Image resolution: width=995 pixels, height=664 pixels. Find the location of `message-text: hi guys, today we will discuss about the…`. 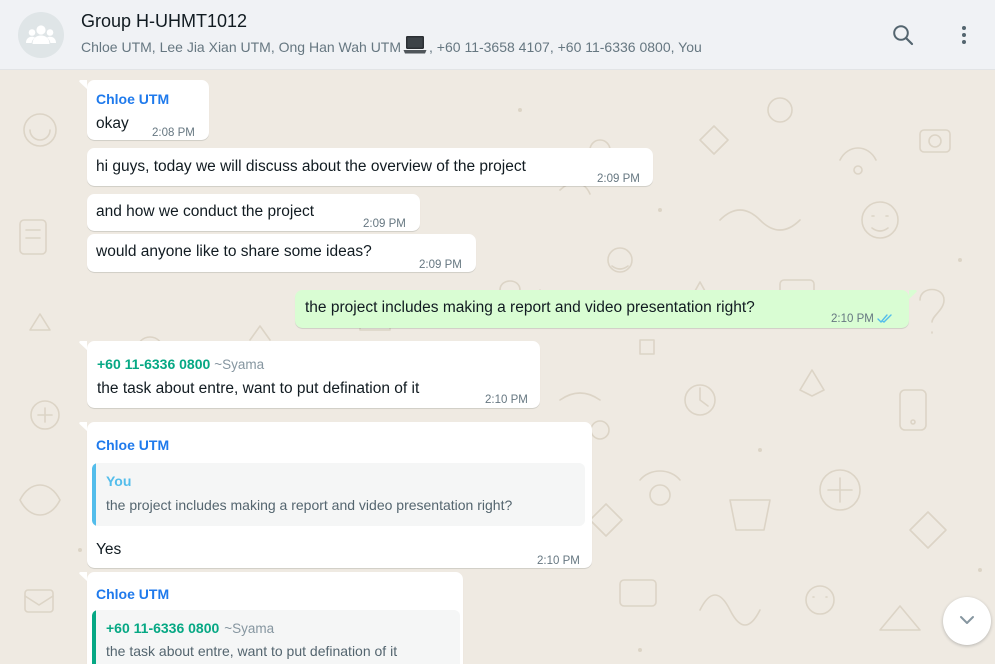

message-text: hi guys, today we will discuss about the… is located at coordinates (311, 166).